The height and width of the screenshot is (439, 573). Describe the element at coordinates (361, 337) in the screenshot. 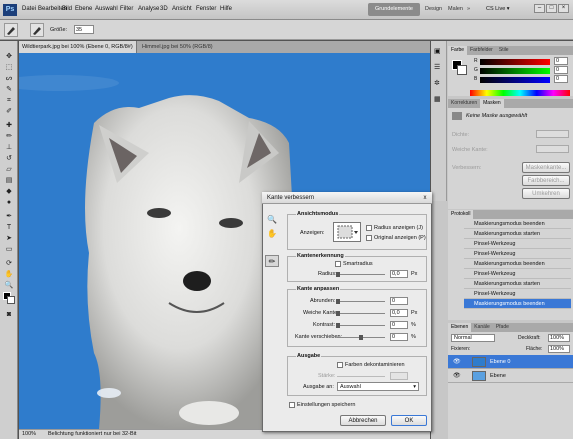

I see `shift-edge-slider-knob` at that location.